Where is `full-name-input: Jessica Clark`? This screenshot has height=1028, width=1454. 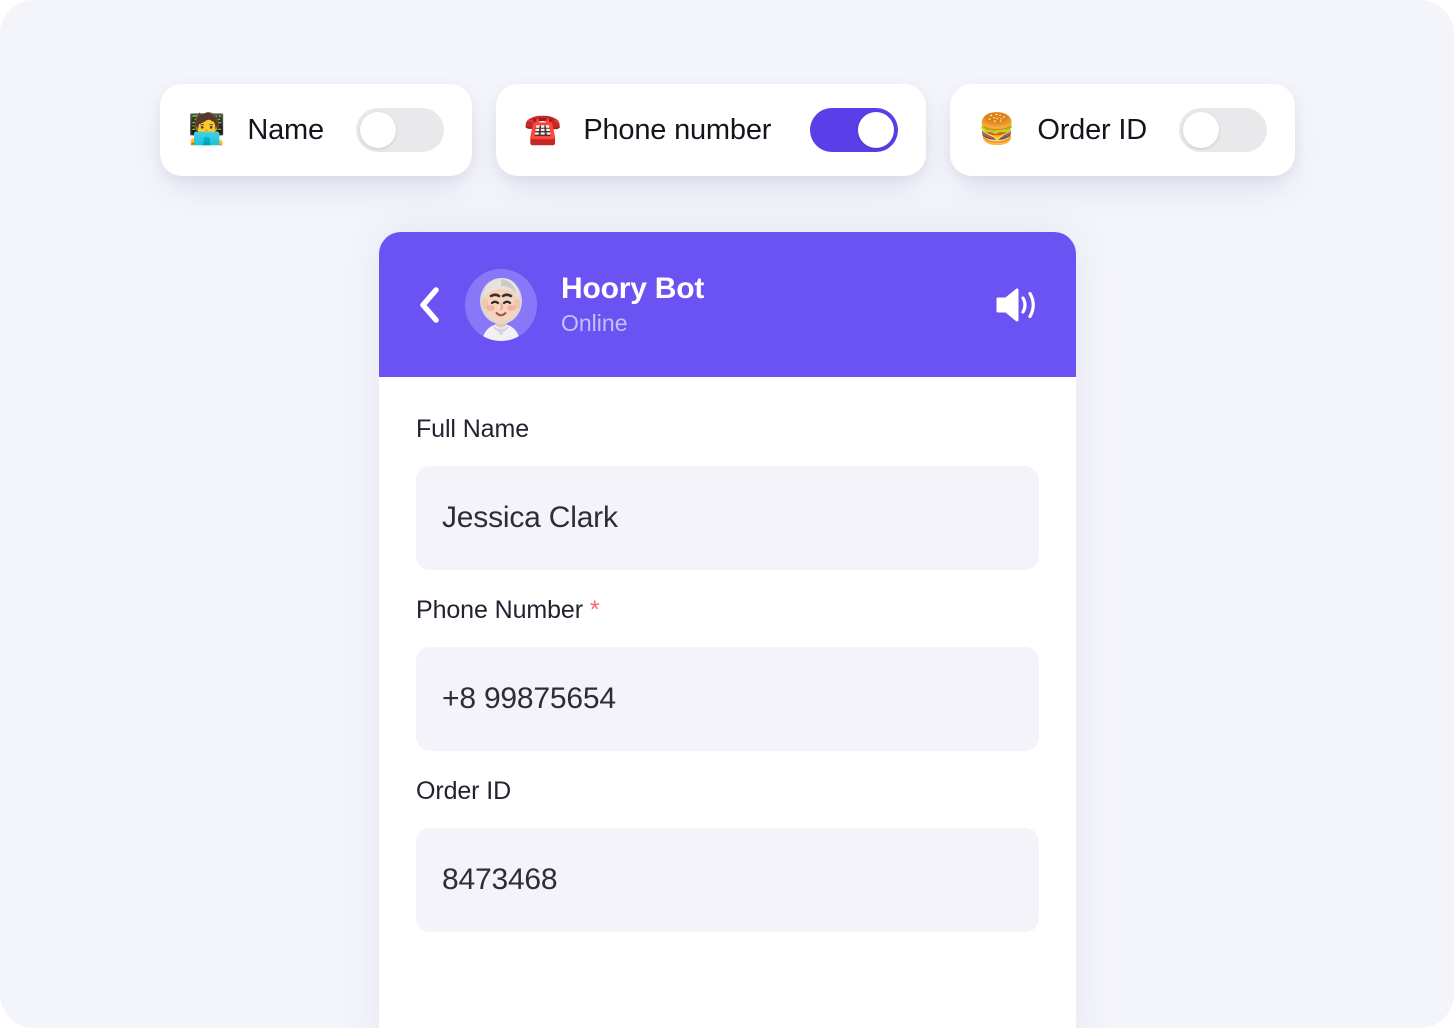
full-name-input: Jessica Clark is located at coordinates (727, 518).